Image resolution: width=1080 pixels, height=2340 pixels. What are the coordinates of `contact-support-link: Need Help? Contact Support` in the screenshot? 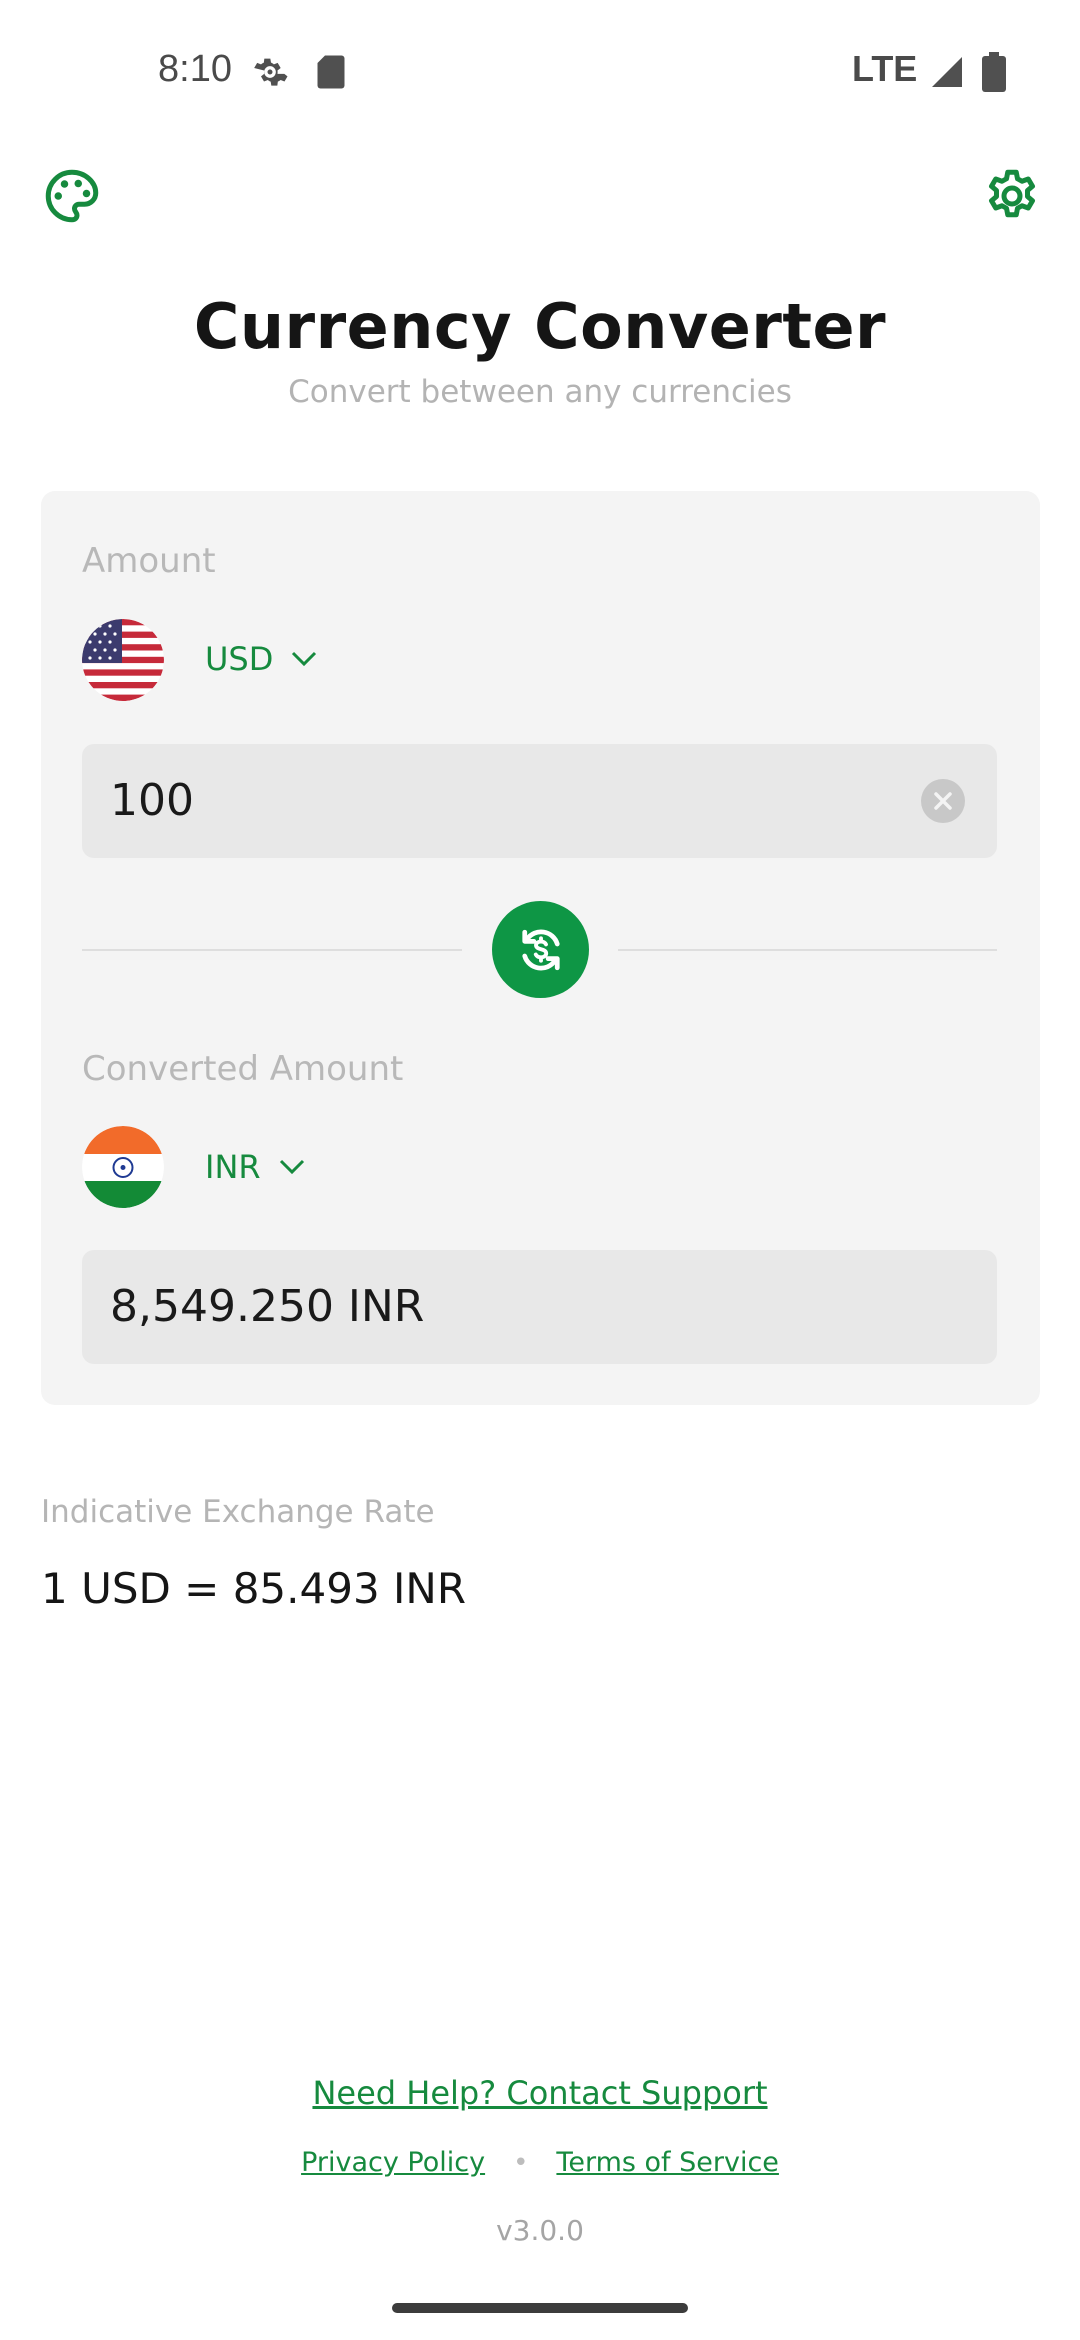 It's located at (540, 2093).